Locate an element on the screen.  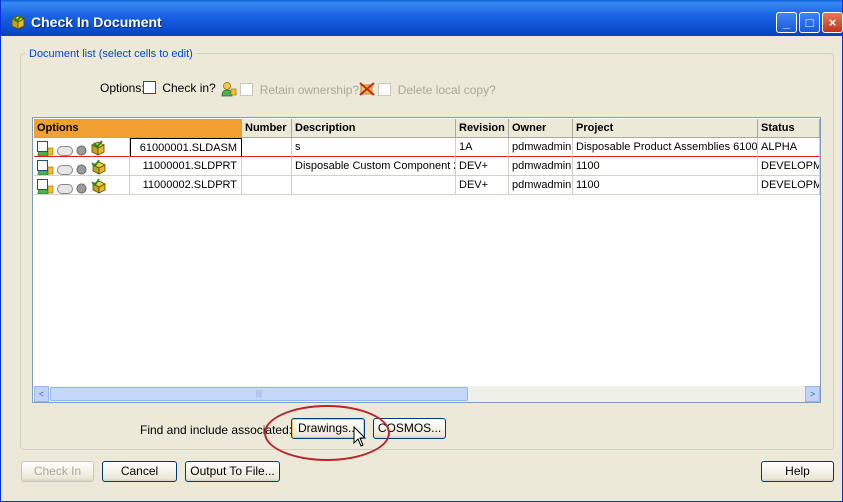
row-filename: 61000001.SLDASM is located at coordinates (186, 147).